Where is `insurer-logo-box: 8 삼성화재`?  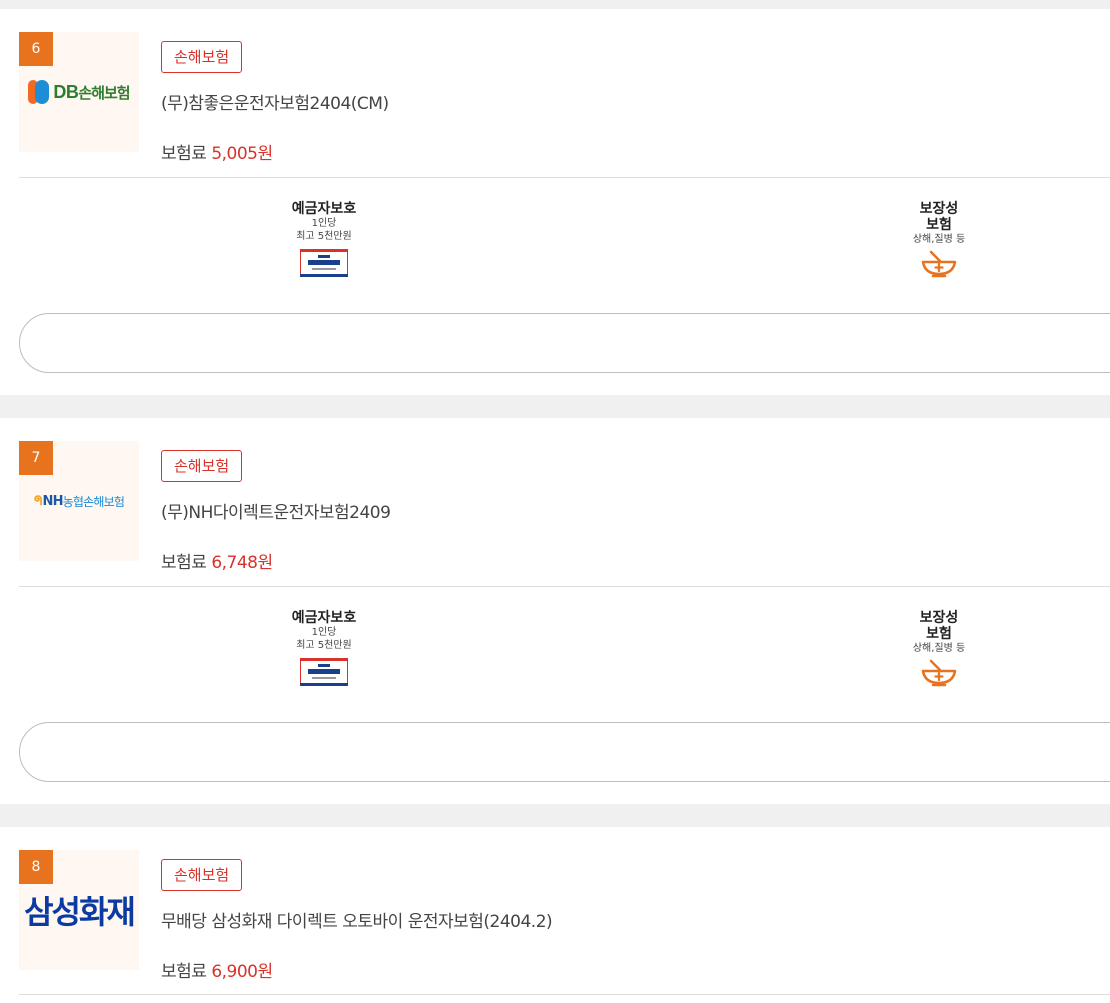
insurer-logo-box: 8 삼성화재 is located at coordinates (79, 910).